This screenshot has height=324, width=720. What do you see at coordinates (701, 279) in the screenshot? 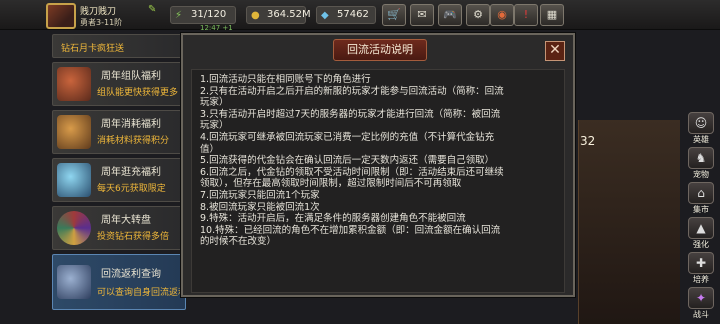
I see `cultivate-label: 培养` at bounding box center [701, 279].